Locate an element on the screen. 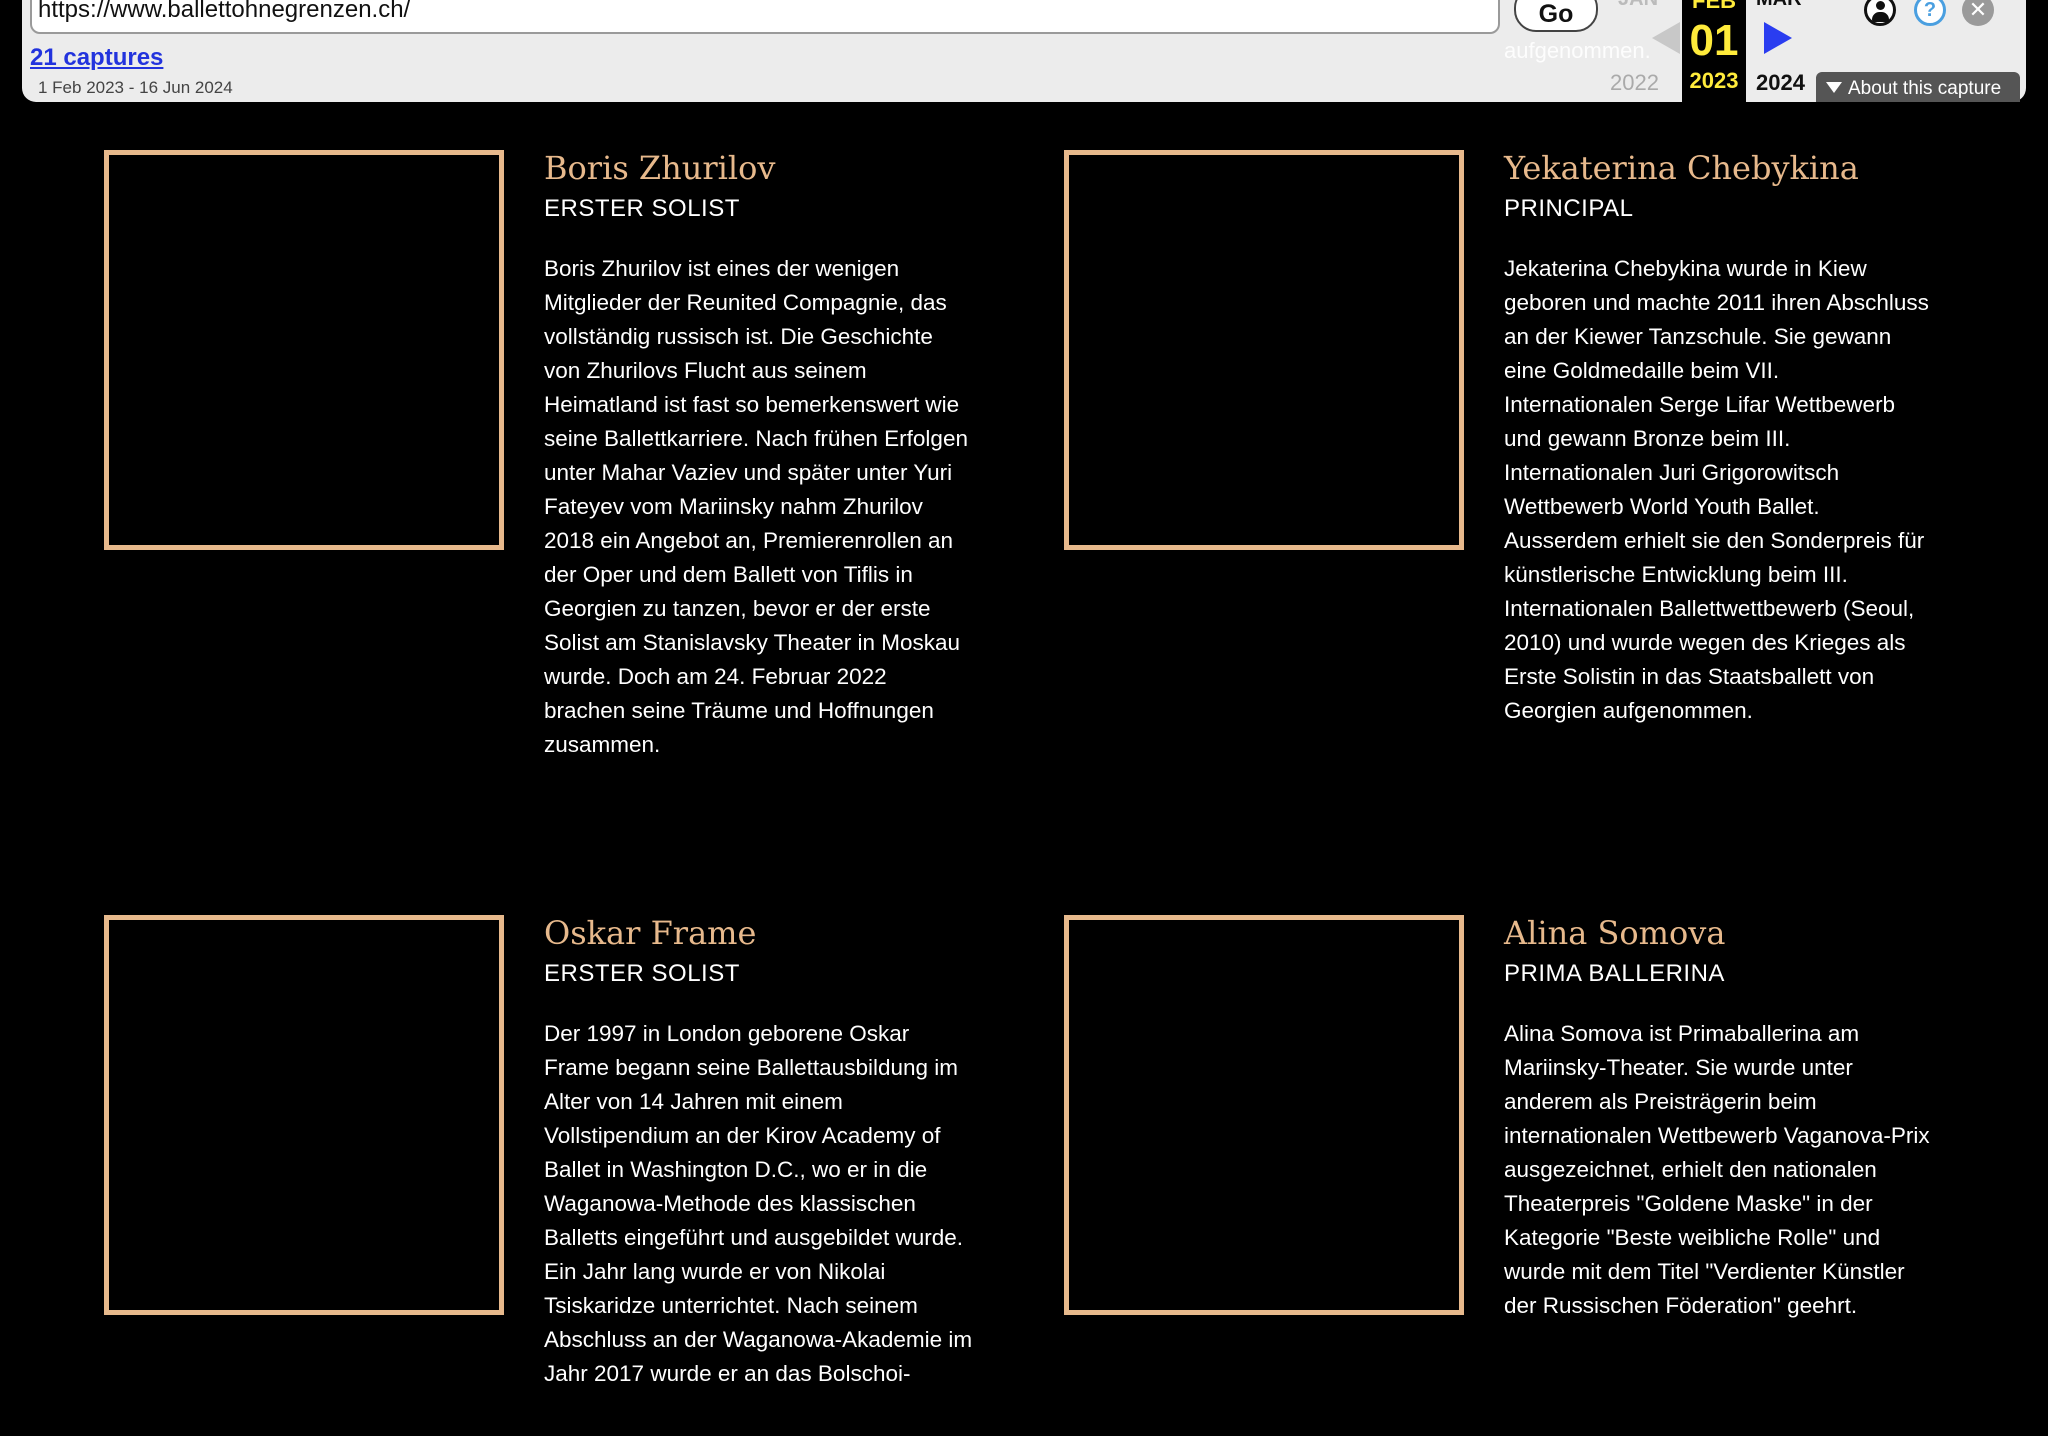 This screenshot has width=2048, height=1436. dancer-role: PRIMA BALLERINA is located at coordinates (1614, 973).